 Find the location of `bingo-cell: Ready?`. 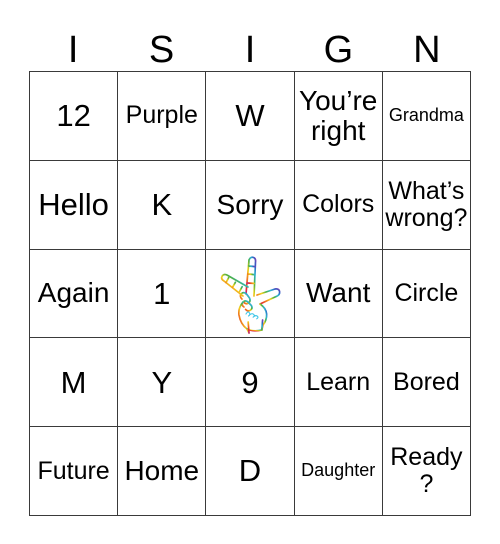

bingo-cell: Ready? is located at coordinates (426, 471).